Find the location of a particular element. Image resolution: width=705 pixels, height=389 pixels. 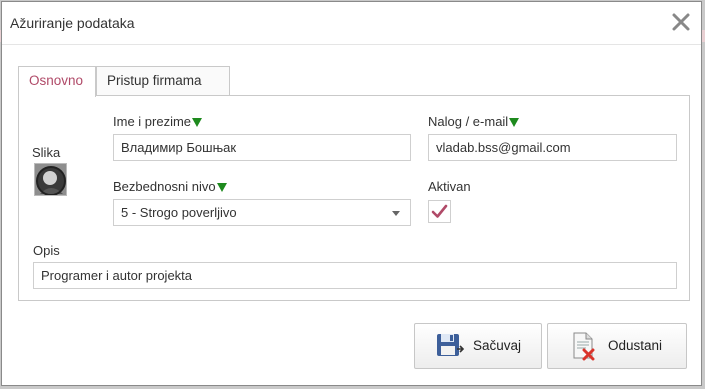

tab-osnovno: Osnovno is located at coordinates (57, 81).